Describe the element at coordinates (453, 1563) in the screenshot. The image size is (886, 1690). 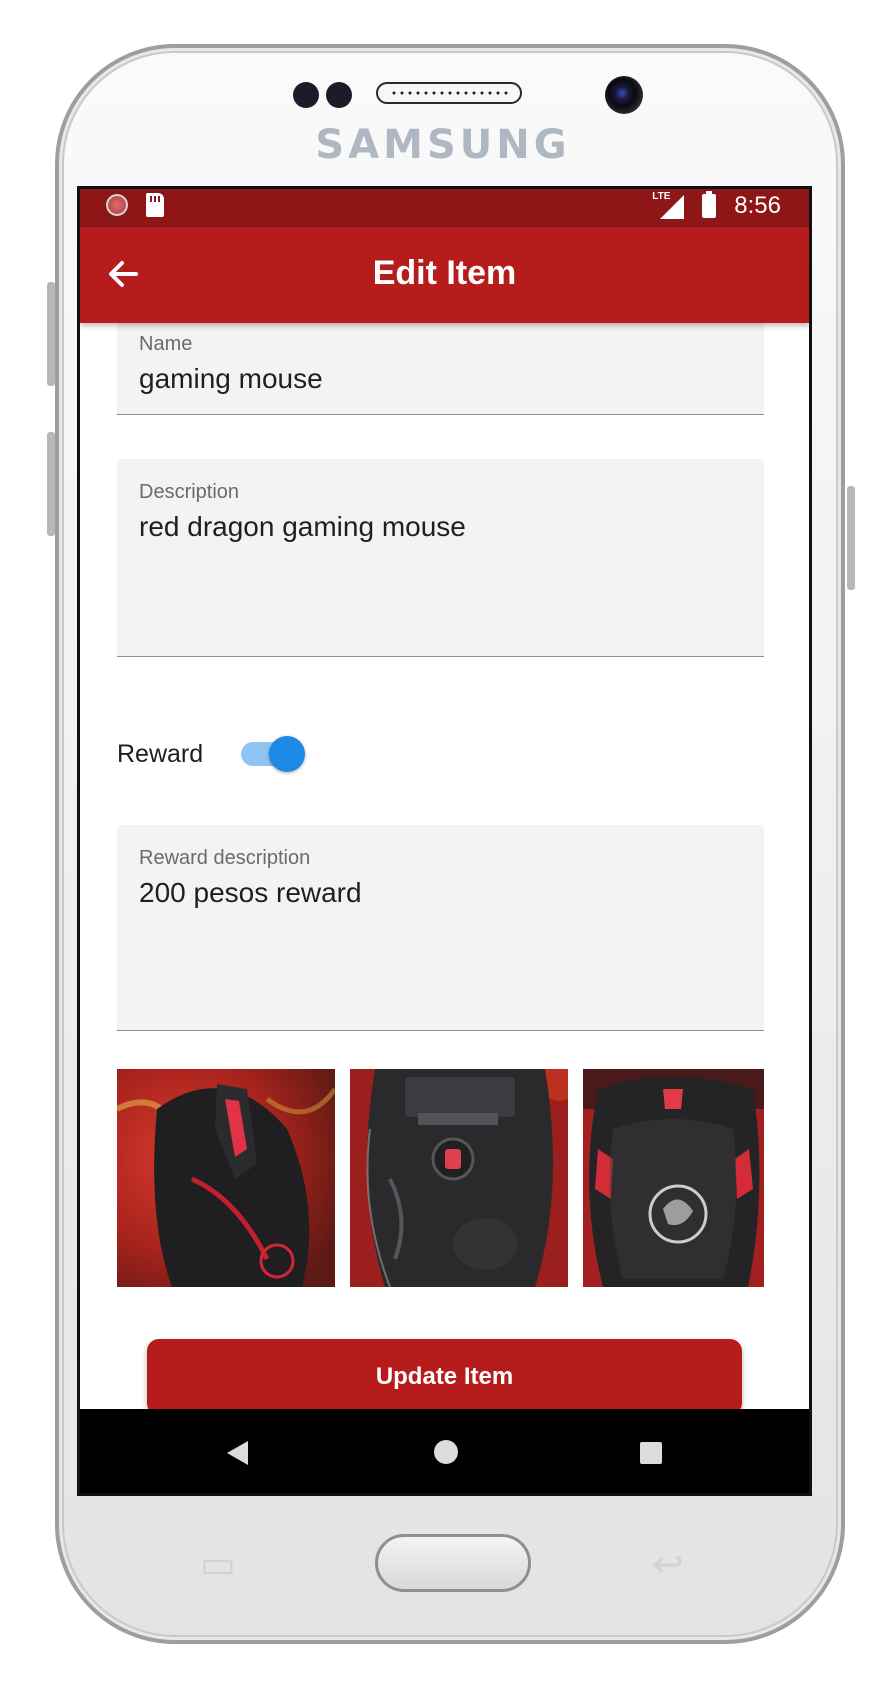
I see `hardware-home-button` at that location.